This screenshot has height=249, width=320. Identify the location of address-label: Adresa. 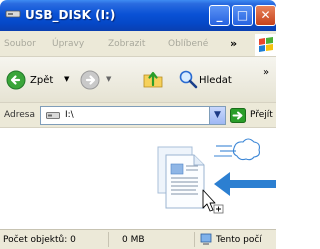
(19, 115).